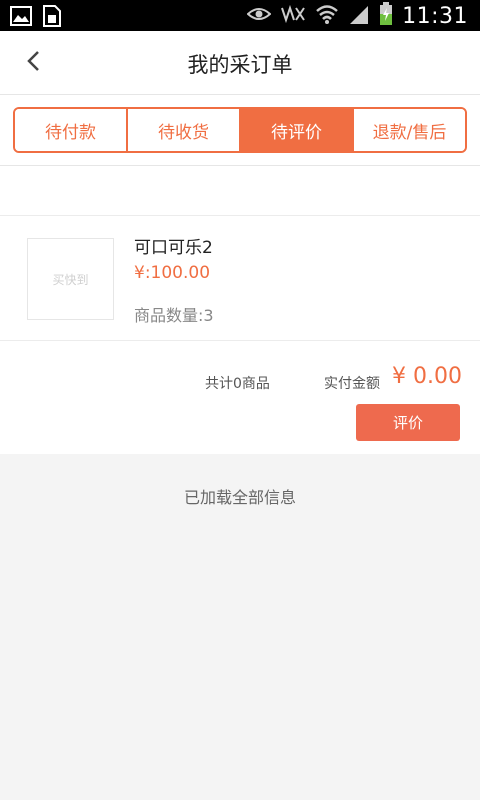  Describe the element at coordinates (352, 384) in the screenshot. I see `paid-amount-label: 实付金额` at that location.